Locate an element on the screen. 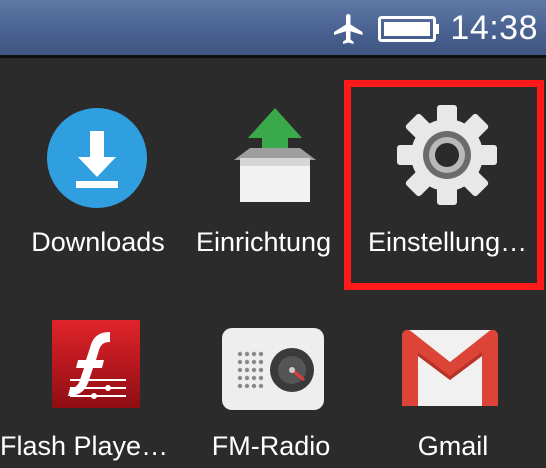  download-icon is located at coordinates (97, 158).